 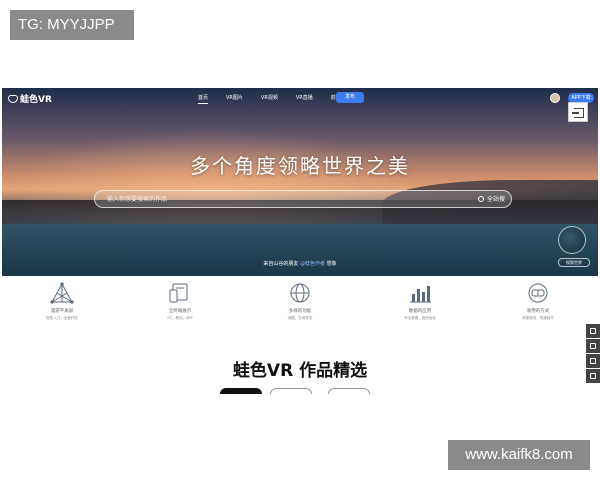 What do you see at coordinates (300, 371) in the screenshot?
I see `section-title: 蛙色VR 作品精选` at bounding box center [300, 371].